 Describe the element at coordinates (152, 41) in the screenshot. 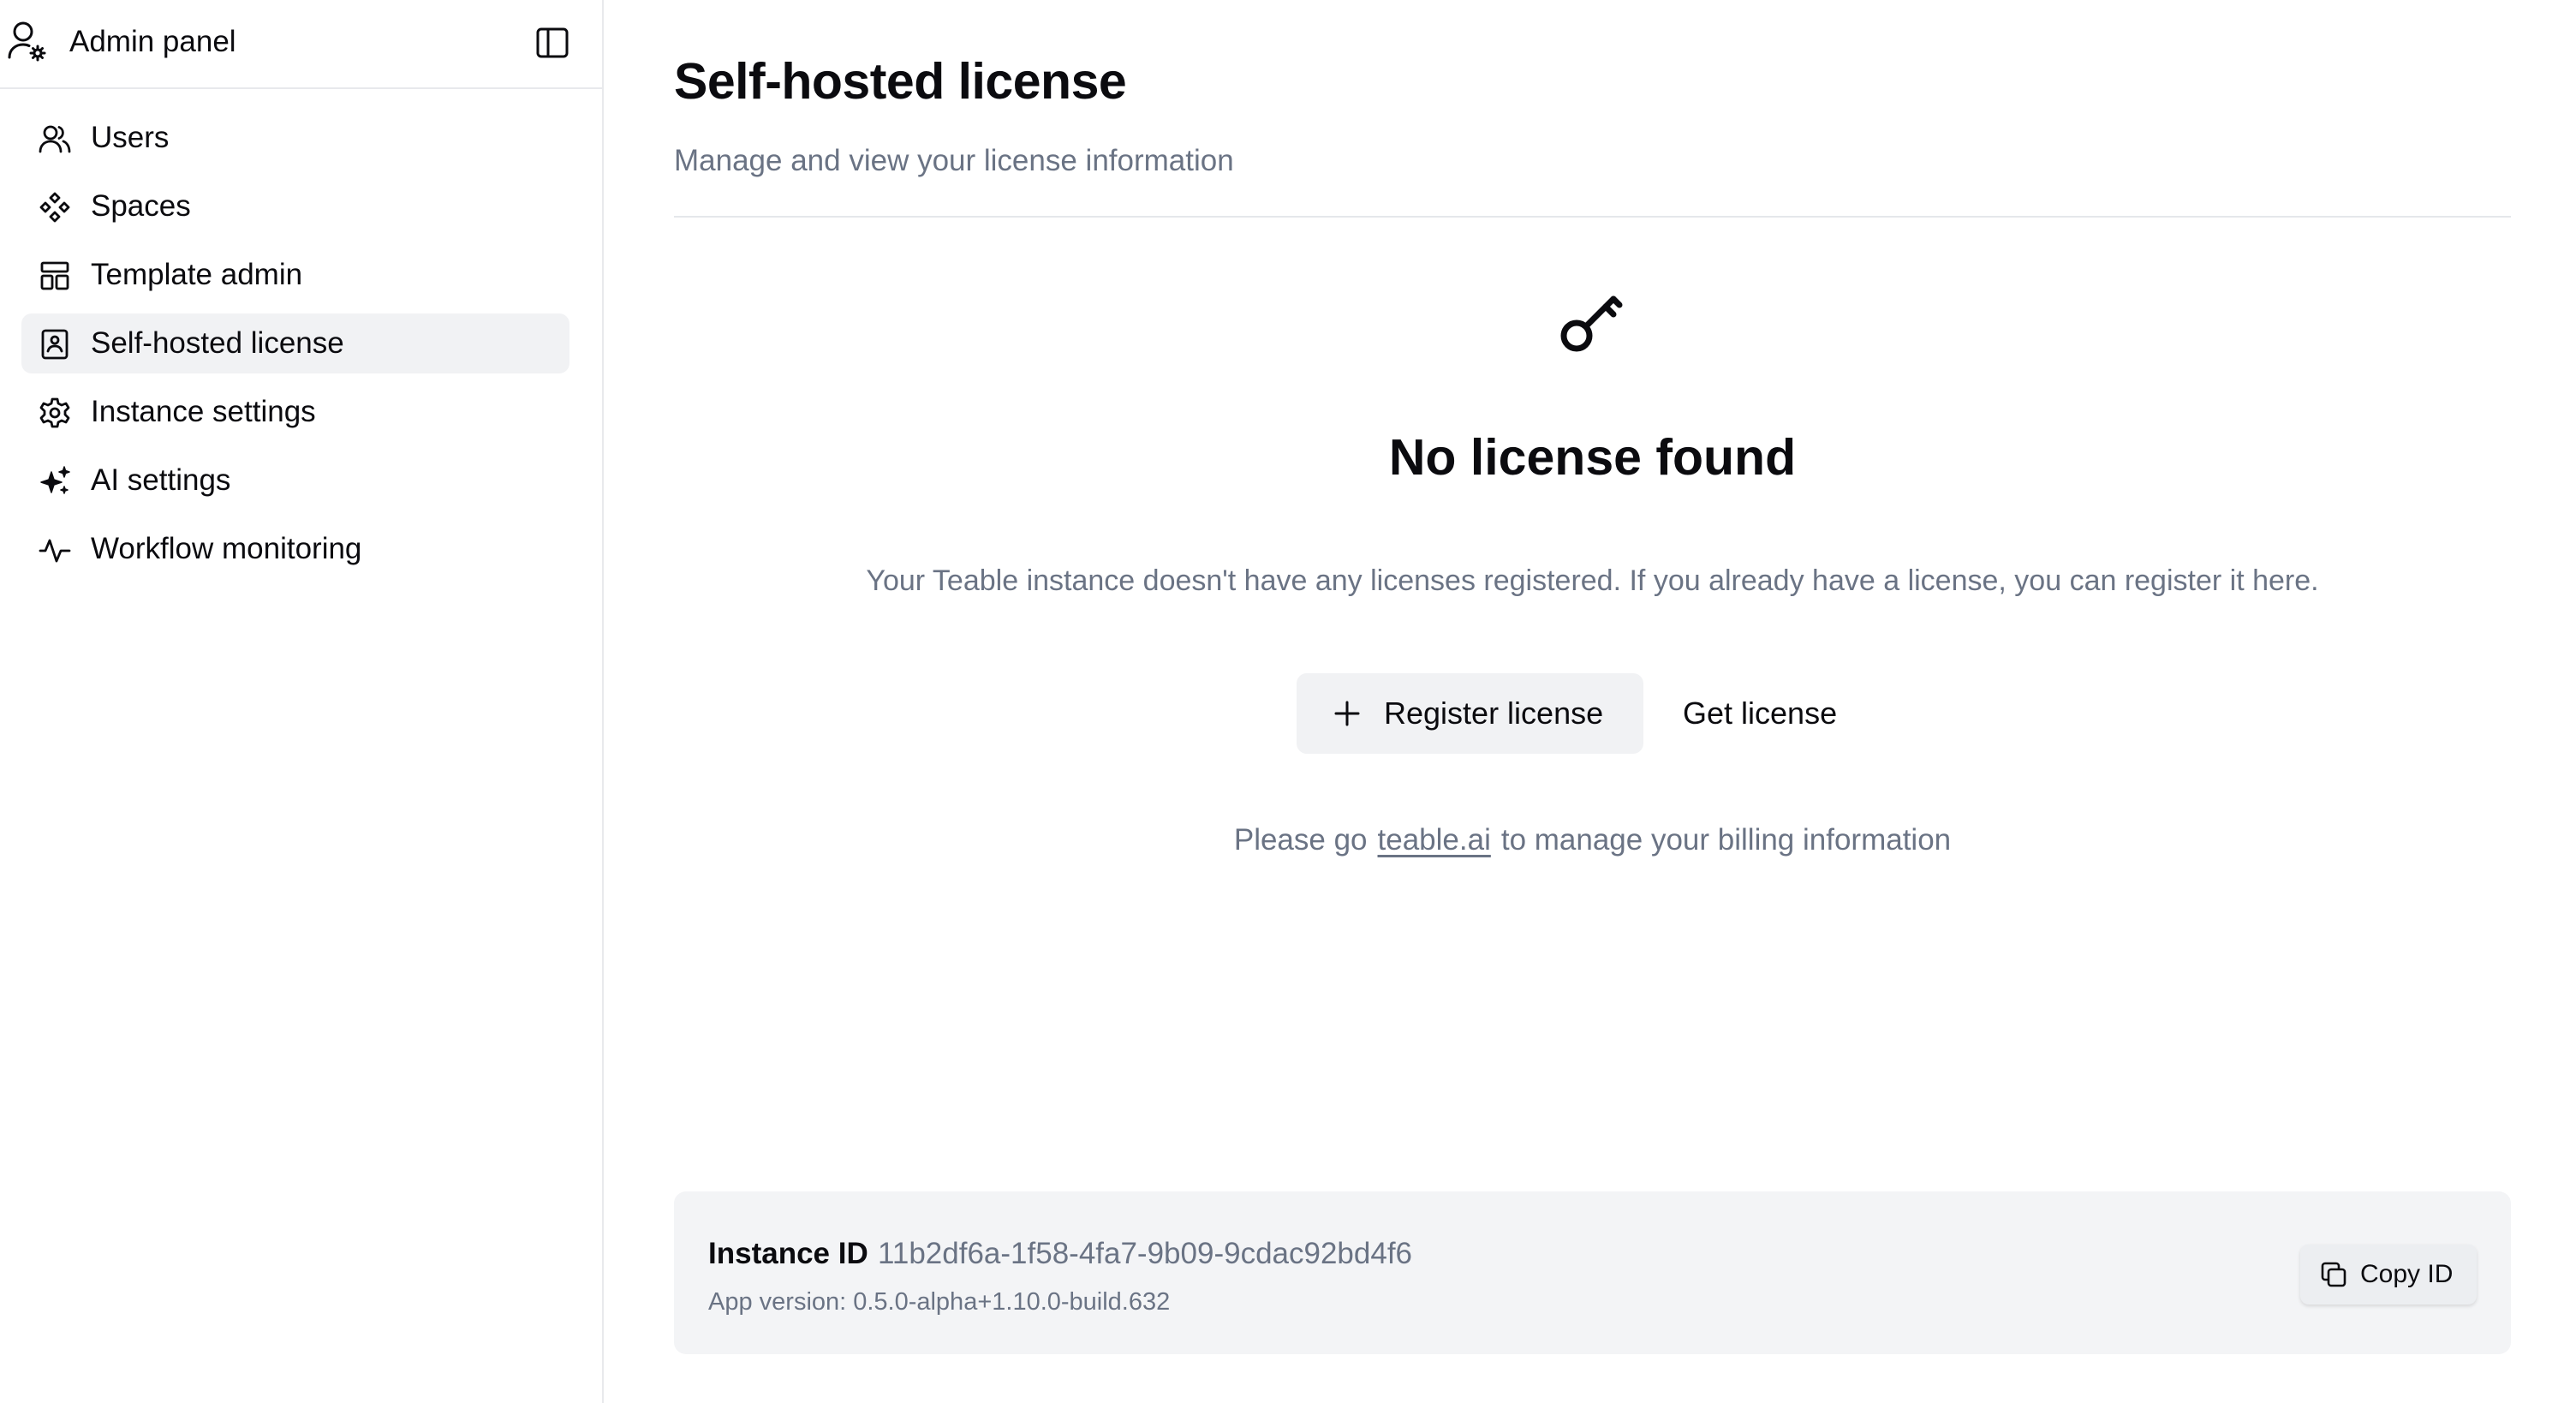

I see `sidebar-title: Admin panel` at that location.